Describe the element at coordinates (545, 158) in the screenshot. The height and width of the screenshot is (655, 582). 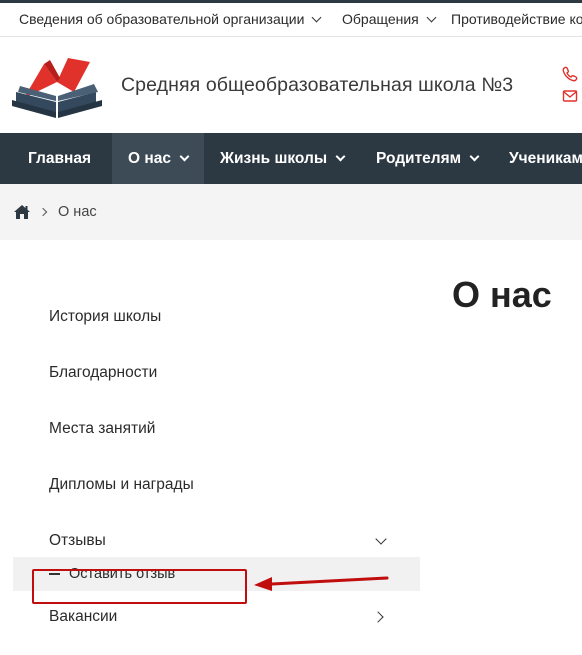
I see `nav-item-label: Ученикам` at that location.